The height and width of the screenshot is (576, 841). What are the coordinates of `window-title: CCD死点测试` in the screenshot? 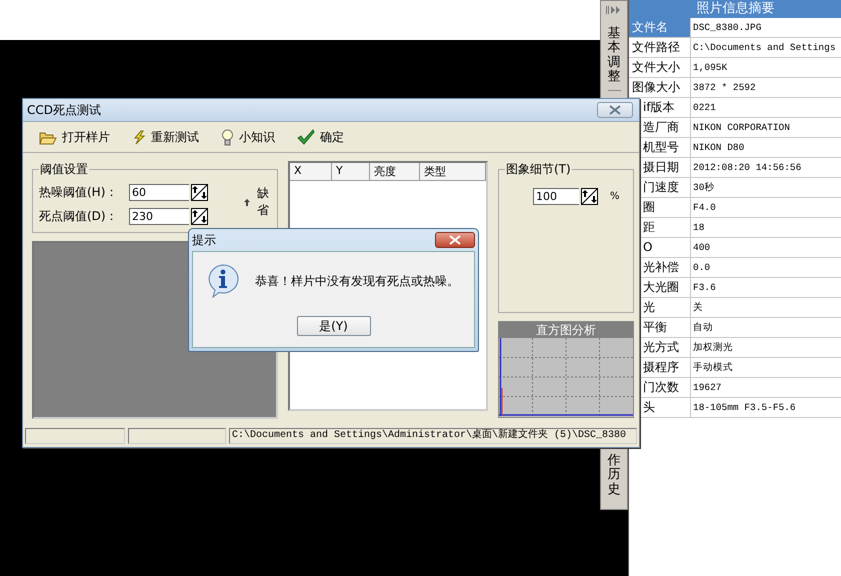 It's located at (64, 110).